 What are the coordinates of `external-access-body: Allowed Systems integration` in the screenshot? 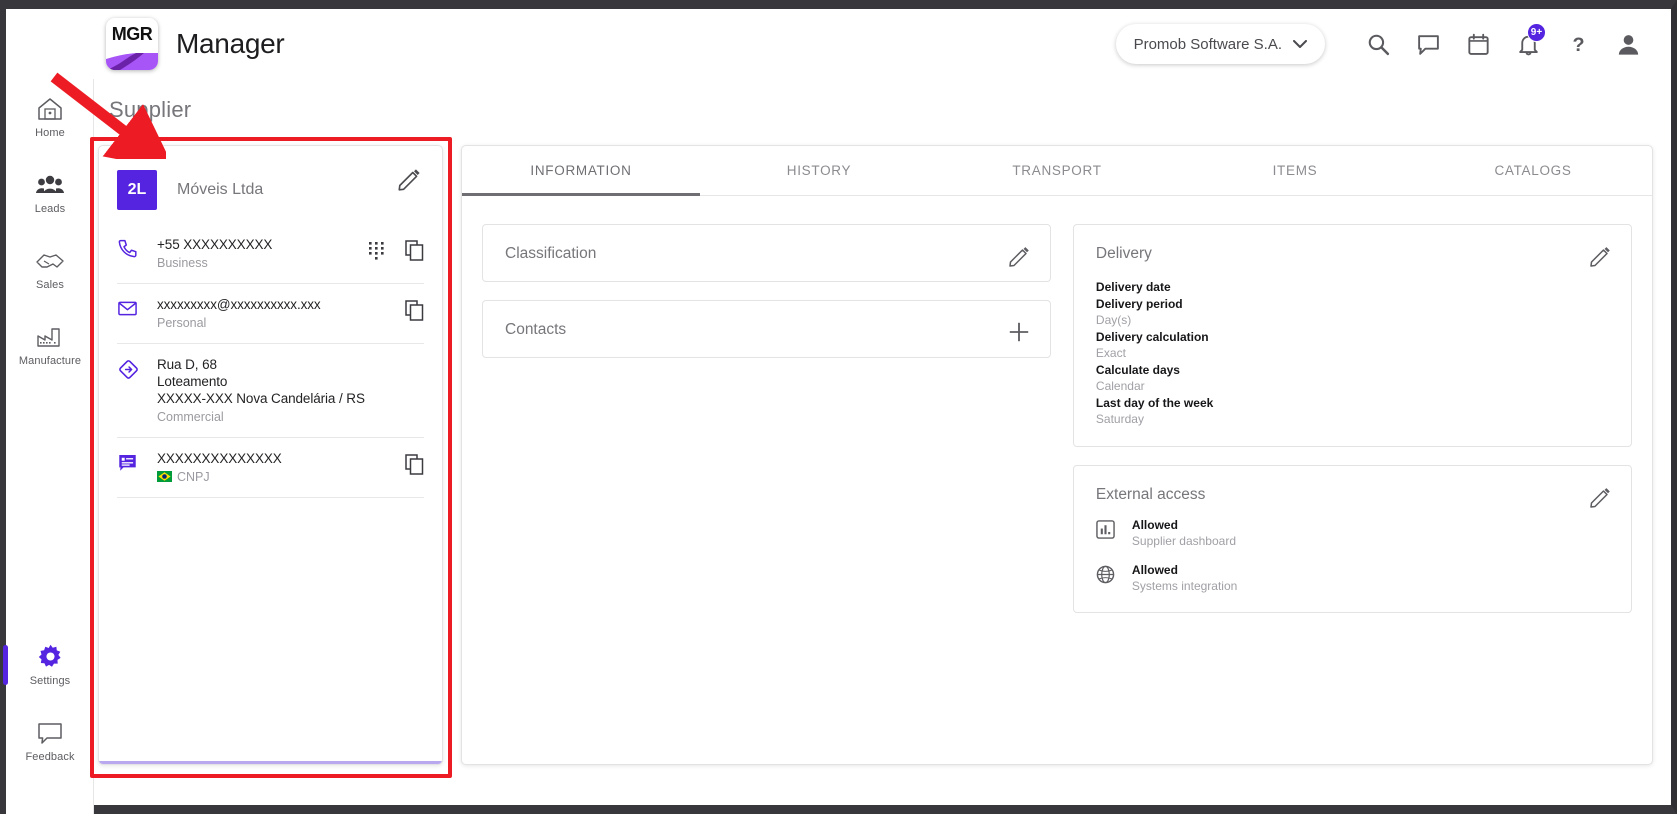 It's located at (1184, 578).